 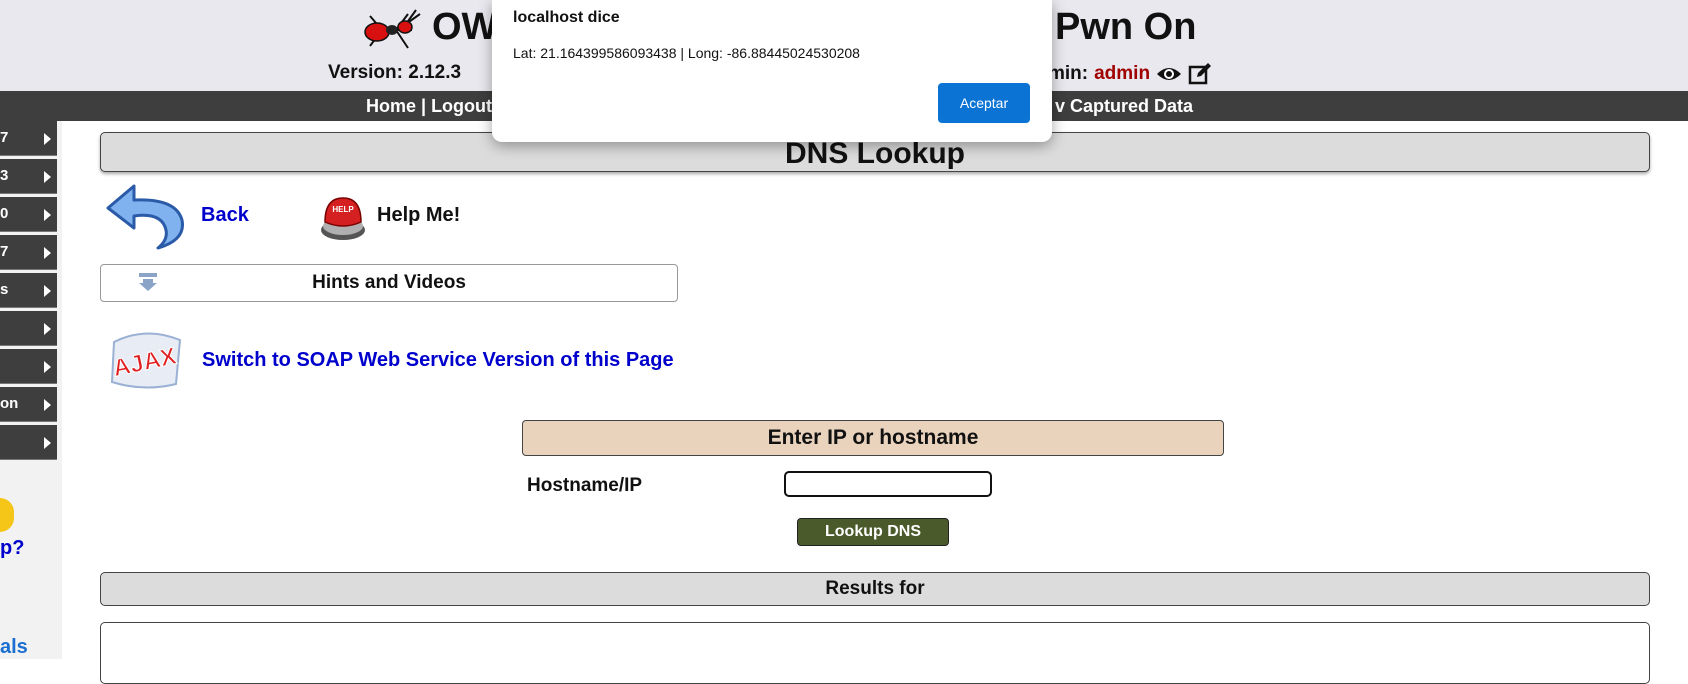 I want to click on nav-left-links: Home | Logout |, so click(x=434, y=106).